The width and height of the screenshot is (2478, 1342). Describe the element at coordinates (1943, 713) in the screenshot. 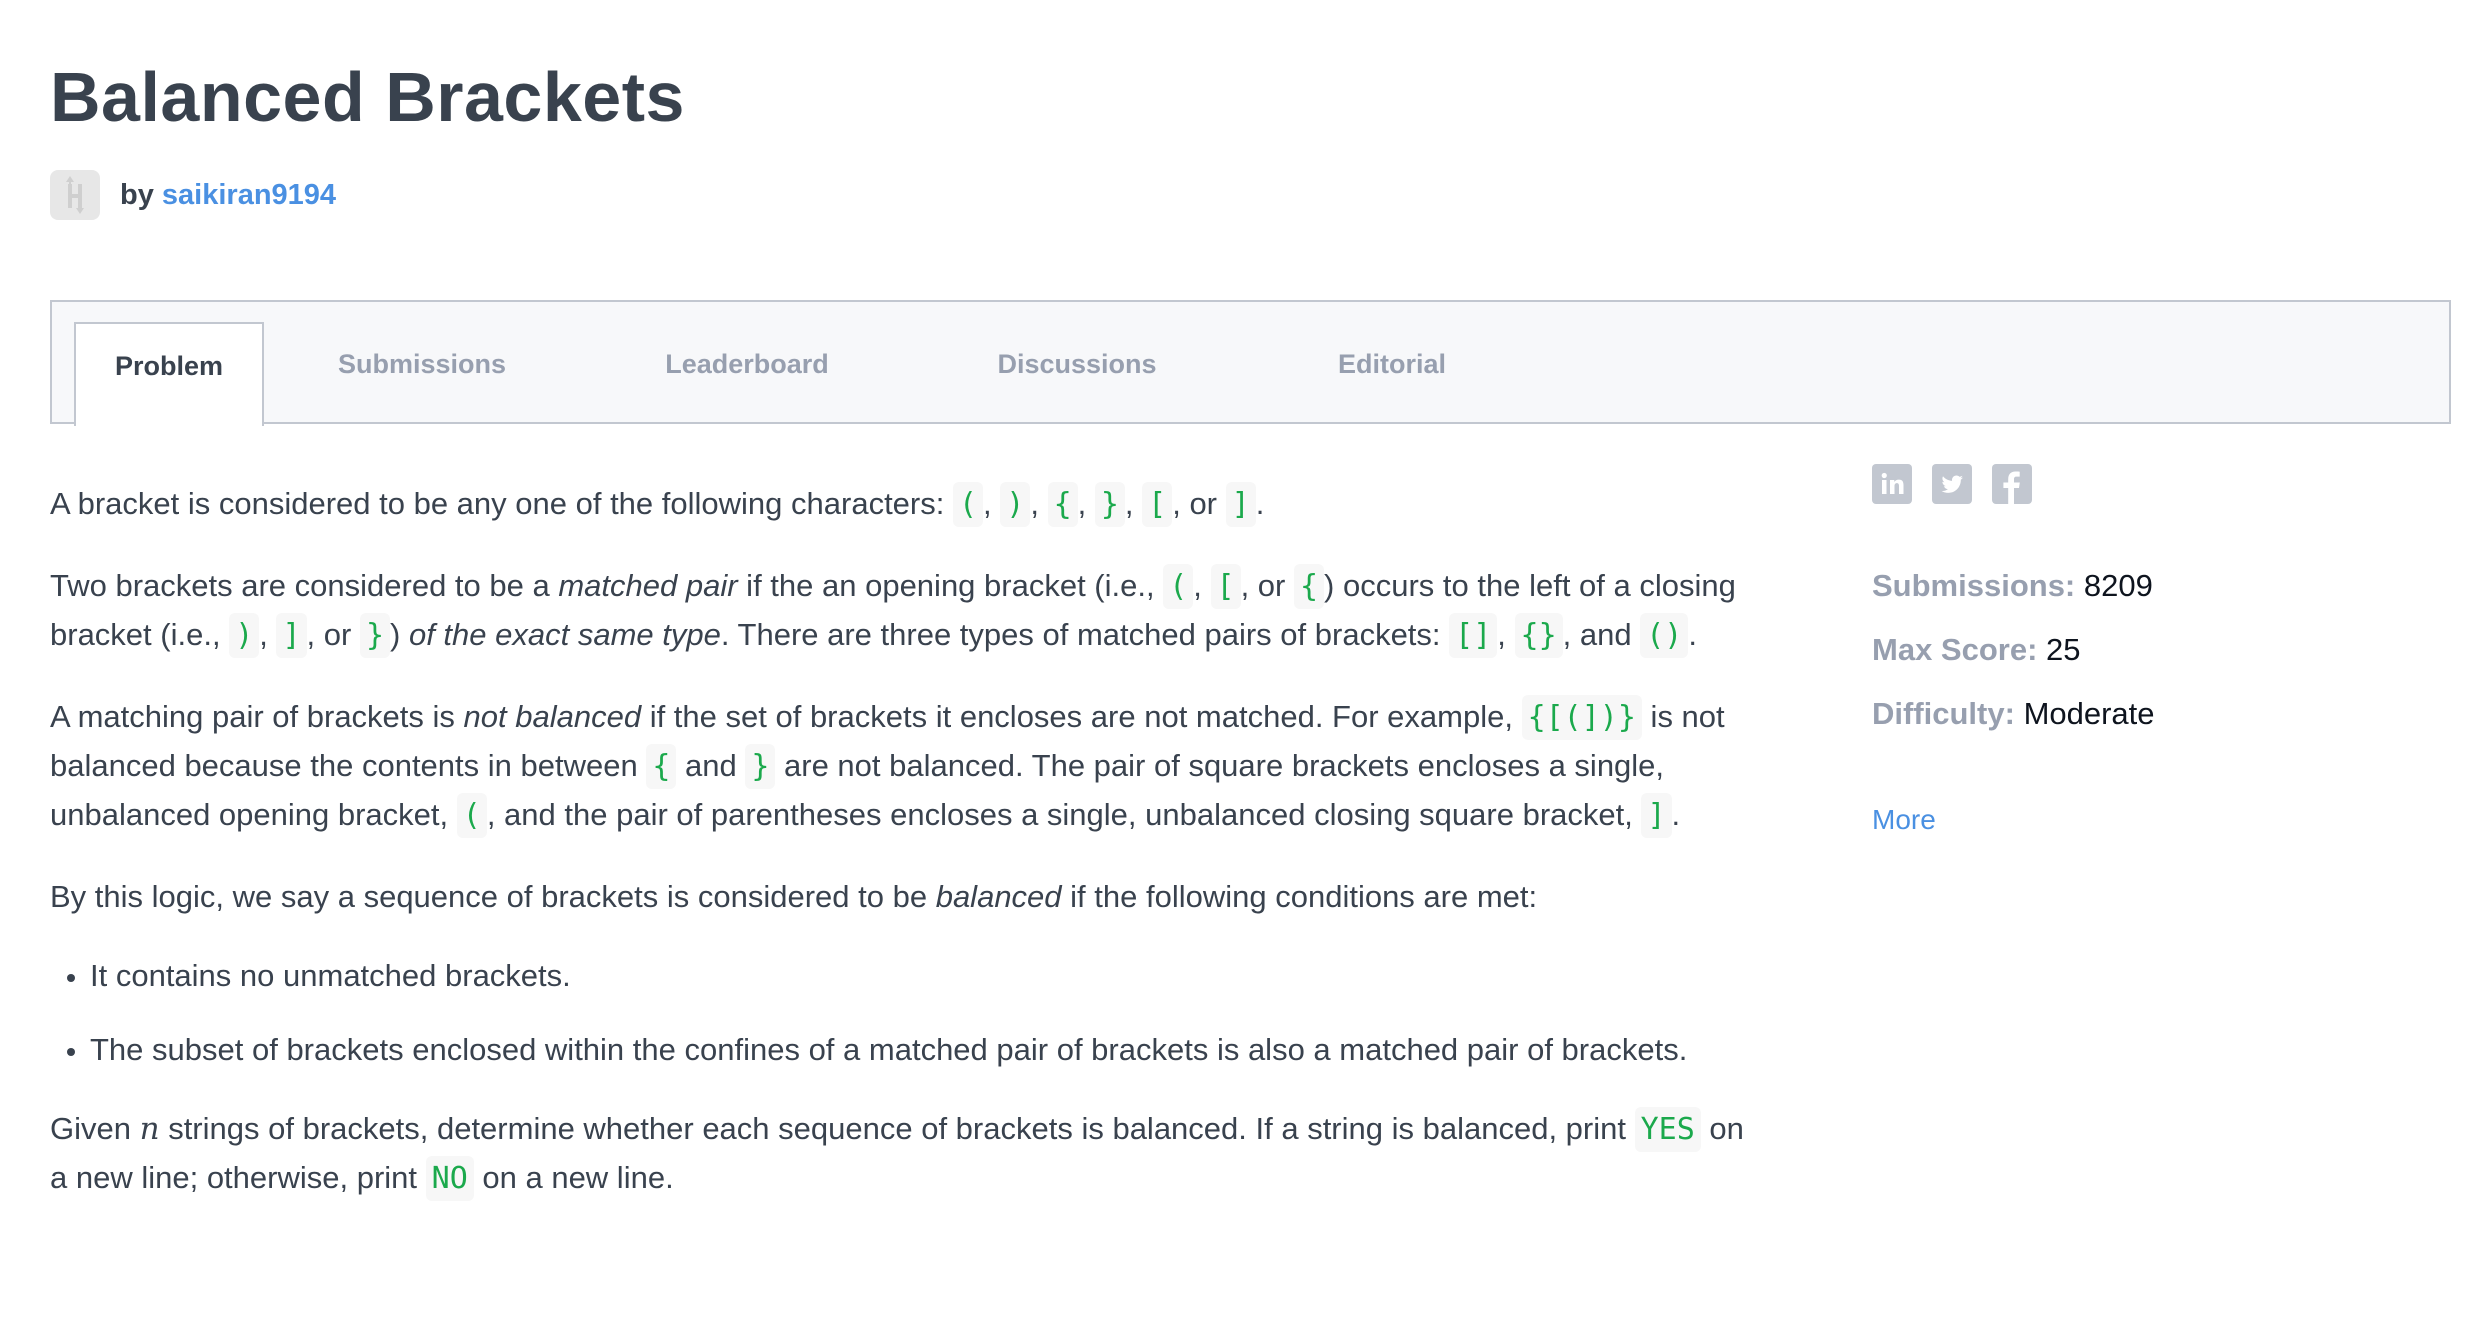

I see `stat-label: Difficulty:` at that location.